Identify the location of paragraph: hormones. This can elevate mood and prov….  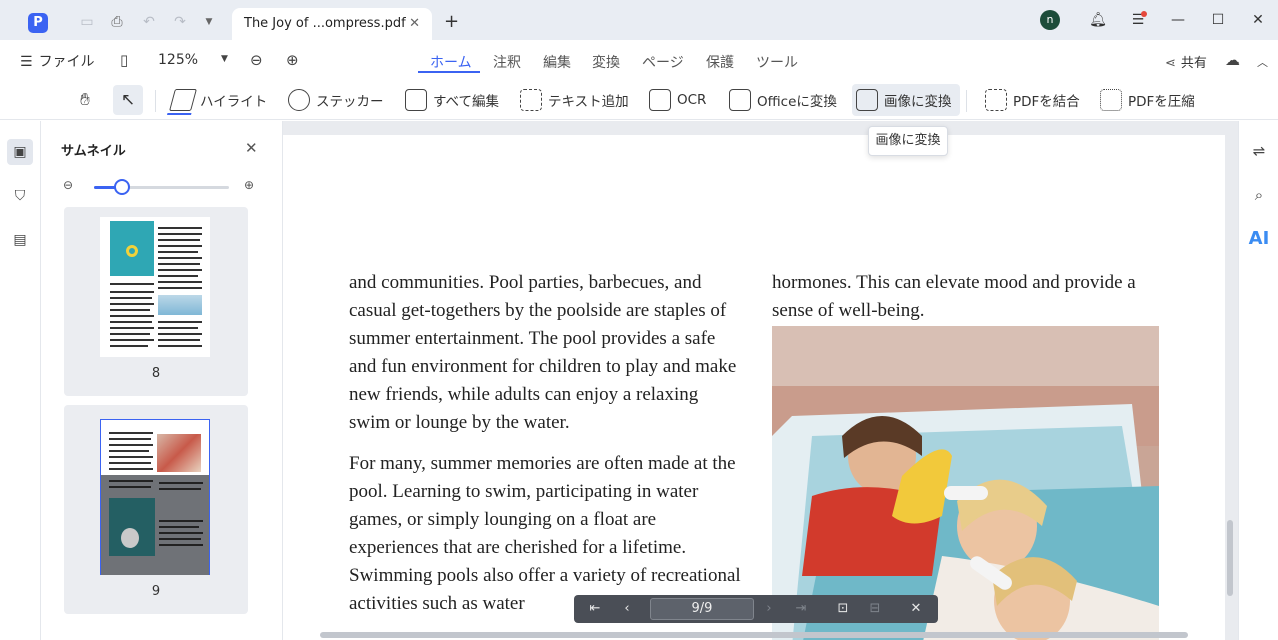
(954, 296).